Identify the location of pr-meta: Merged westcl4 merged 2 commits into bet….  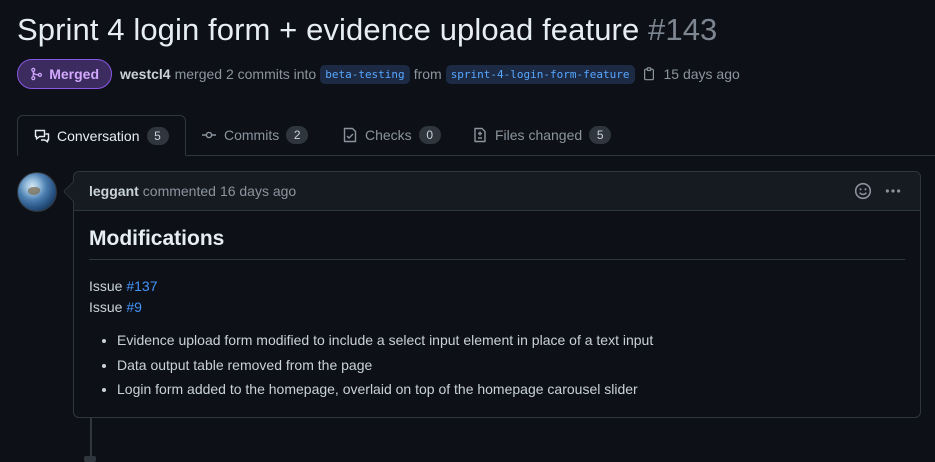
(378, 74).